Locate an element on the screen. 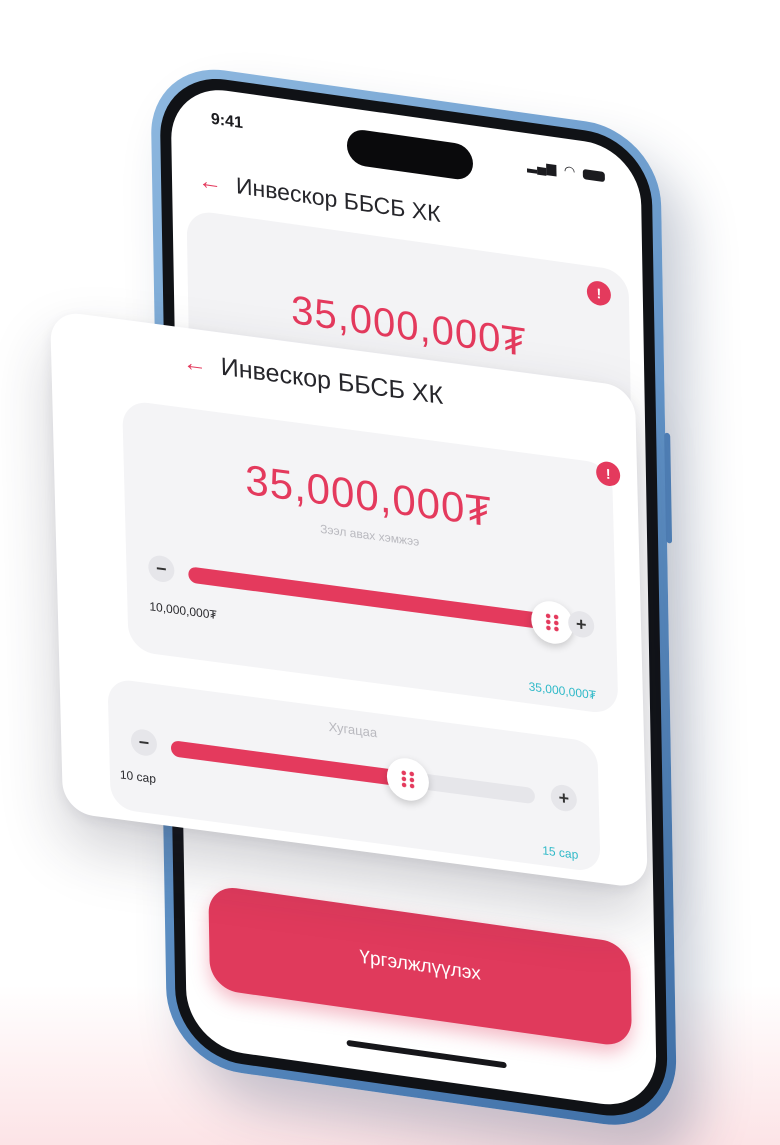 The width and height of the screenshot is (780, 1145). continue-button: Үргэлжлүүлэх is located at coordinates (420, 966).